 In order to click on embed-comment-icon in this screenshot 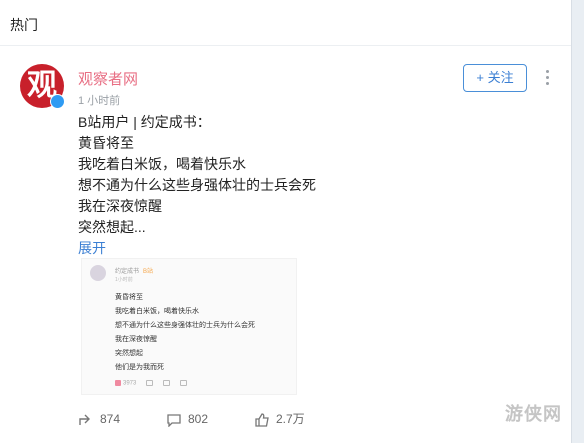, I will do `click(150, 383)`.